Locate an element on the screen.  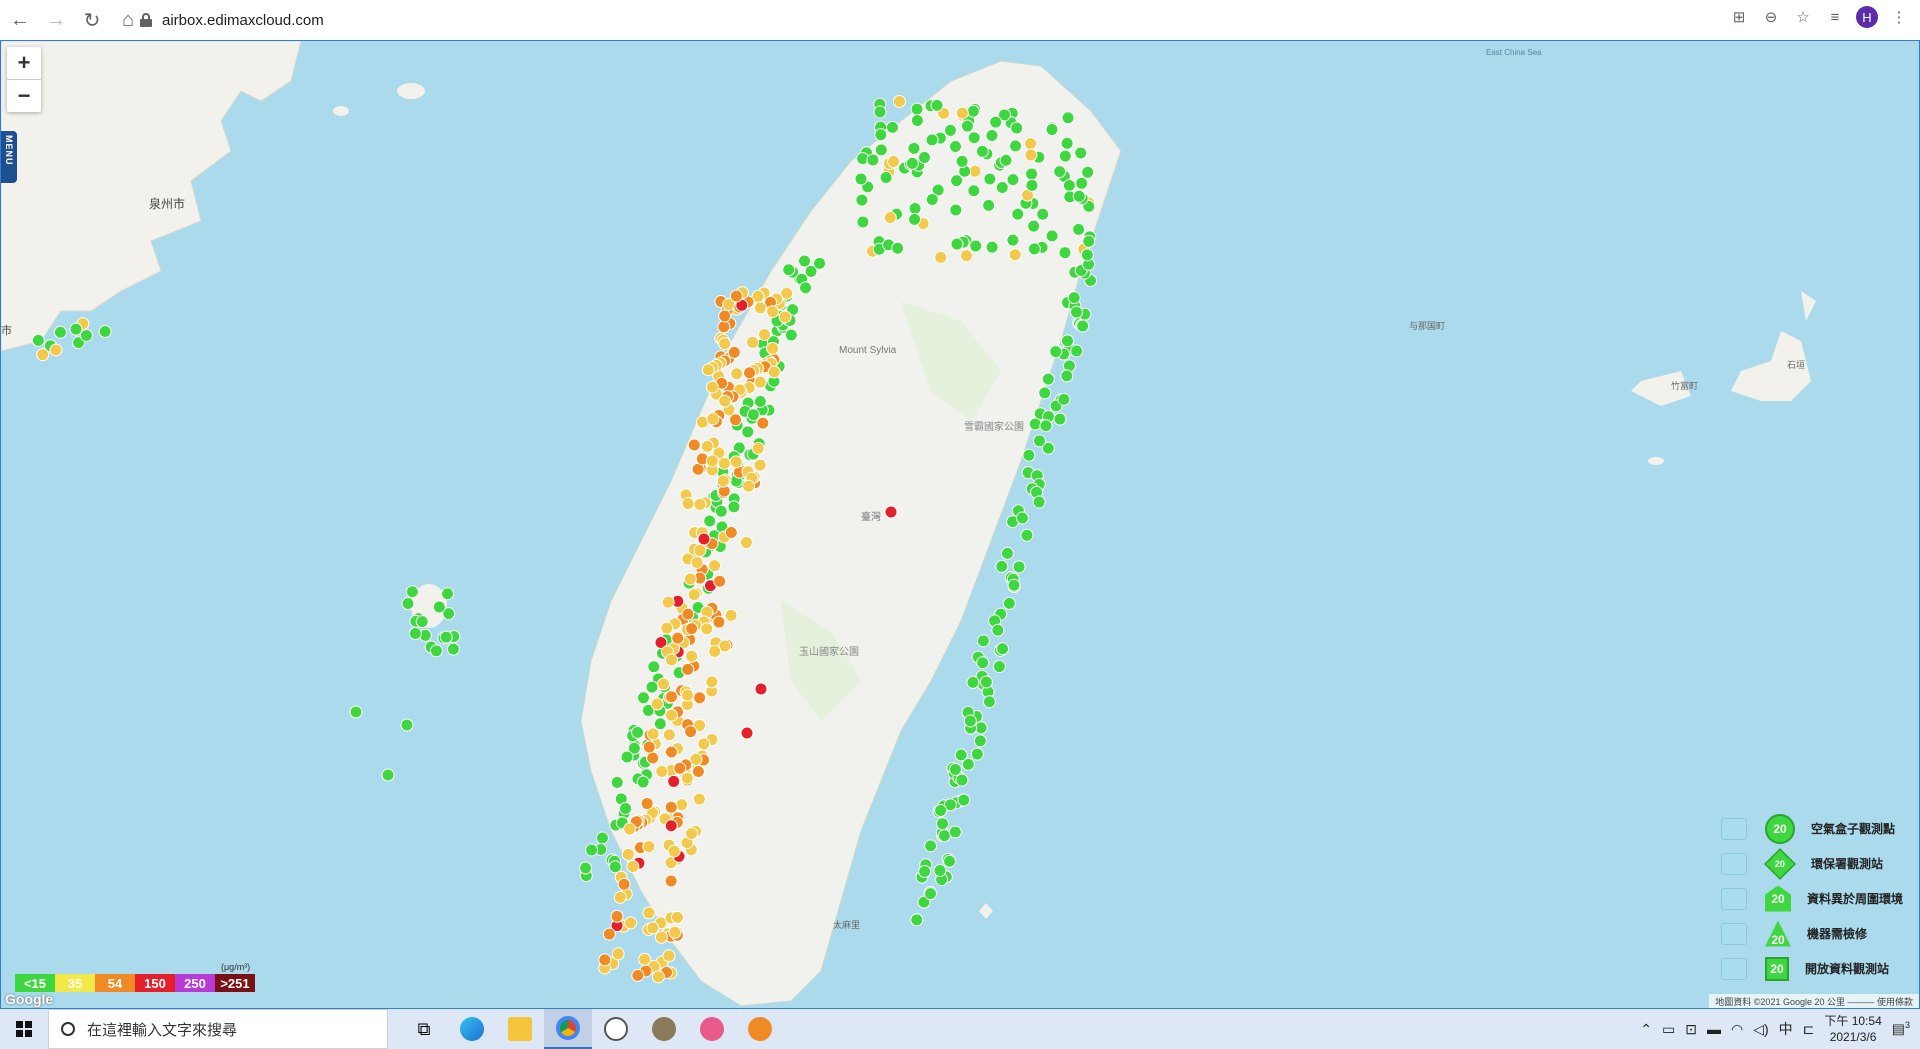
notification-icon: ▤3 is located at coordinates (1901, 1029).